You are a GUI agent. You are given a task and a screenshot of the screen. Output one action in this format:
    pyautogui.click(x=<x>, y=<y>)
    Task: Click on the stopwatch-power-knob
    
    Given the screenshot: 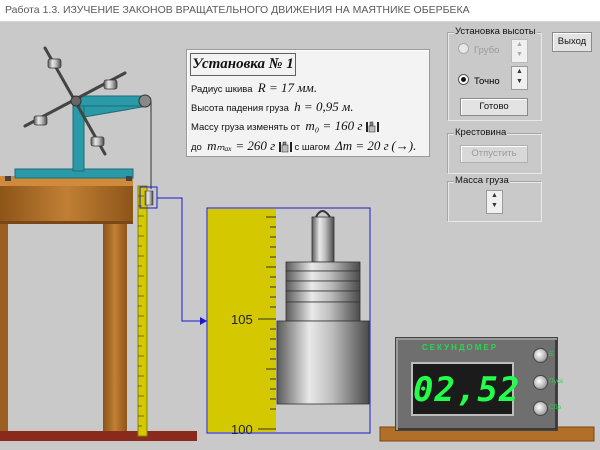 What is the action you would take?
    pyautogui.click(x=540, y=355)
    